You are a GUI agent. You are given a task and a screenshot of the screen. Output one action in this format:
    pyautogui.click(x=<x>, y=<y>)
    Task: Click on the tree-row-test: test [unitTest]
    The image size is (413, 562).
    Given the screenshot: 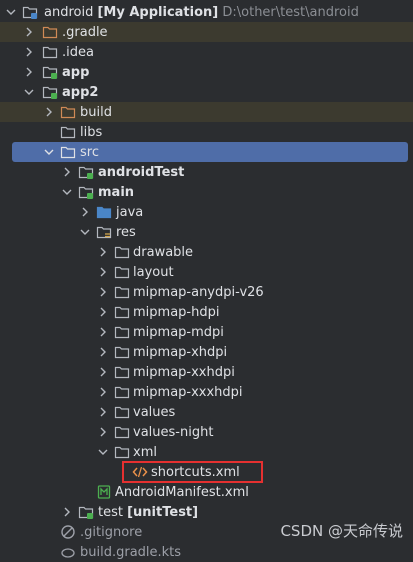 What is the action you would take?
    pyautogui.click(x=206, y=512)
    